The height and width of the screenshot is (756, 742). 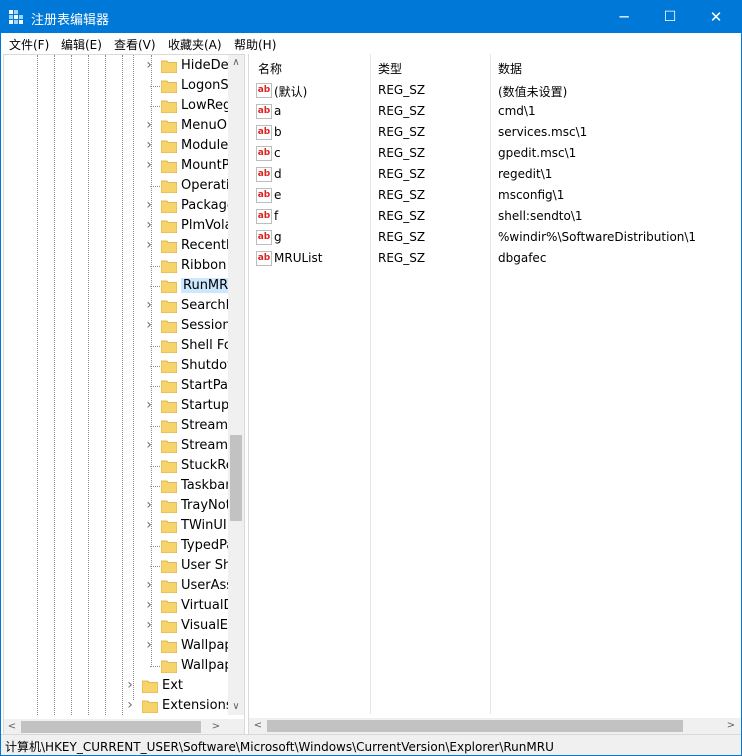 What do you see at coordinates (195, 44) in the screenshot?
I see `menu-favorites: 收藏夹(A)` at bounding box center [195, 44].